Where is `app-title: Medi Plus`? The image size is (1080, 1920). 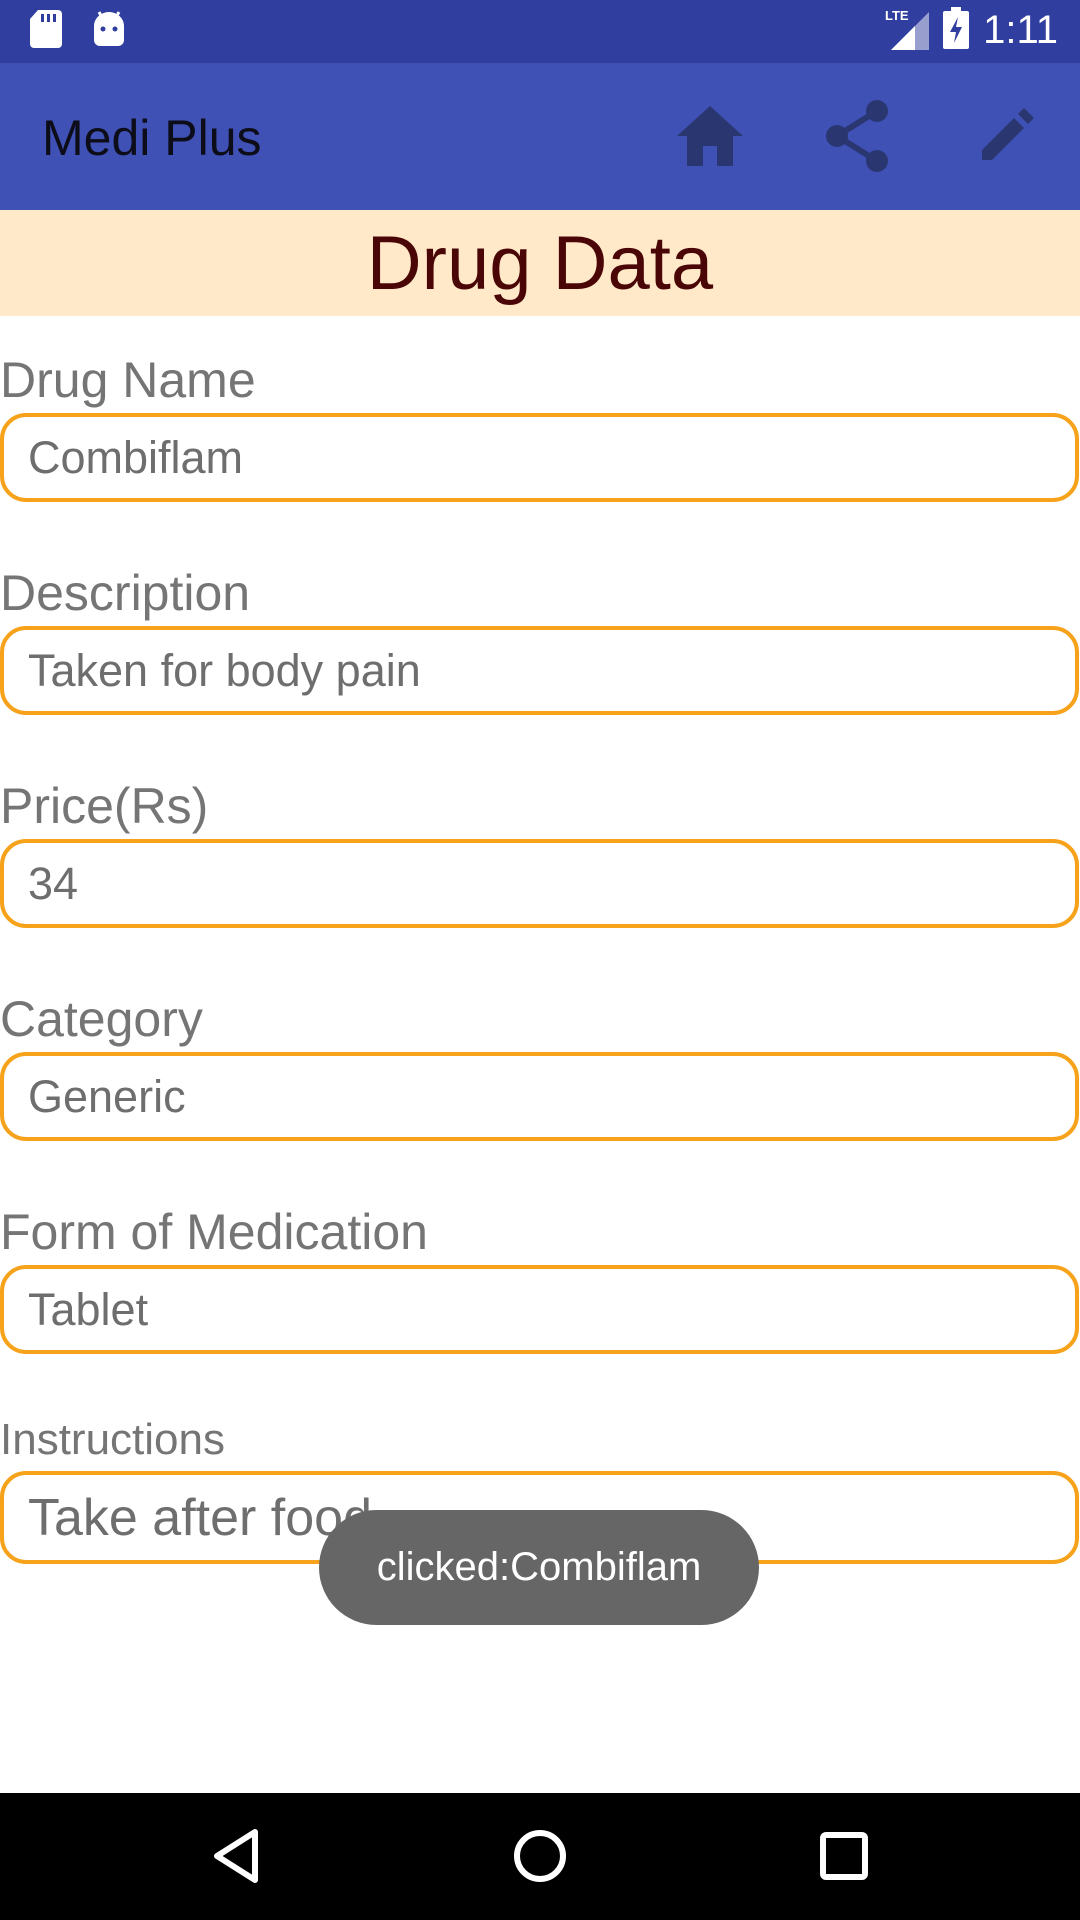 app-title: Medi Plus is located at coordinates (152, 138).